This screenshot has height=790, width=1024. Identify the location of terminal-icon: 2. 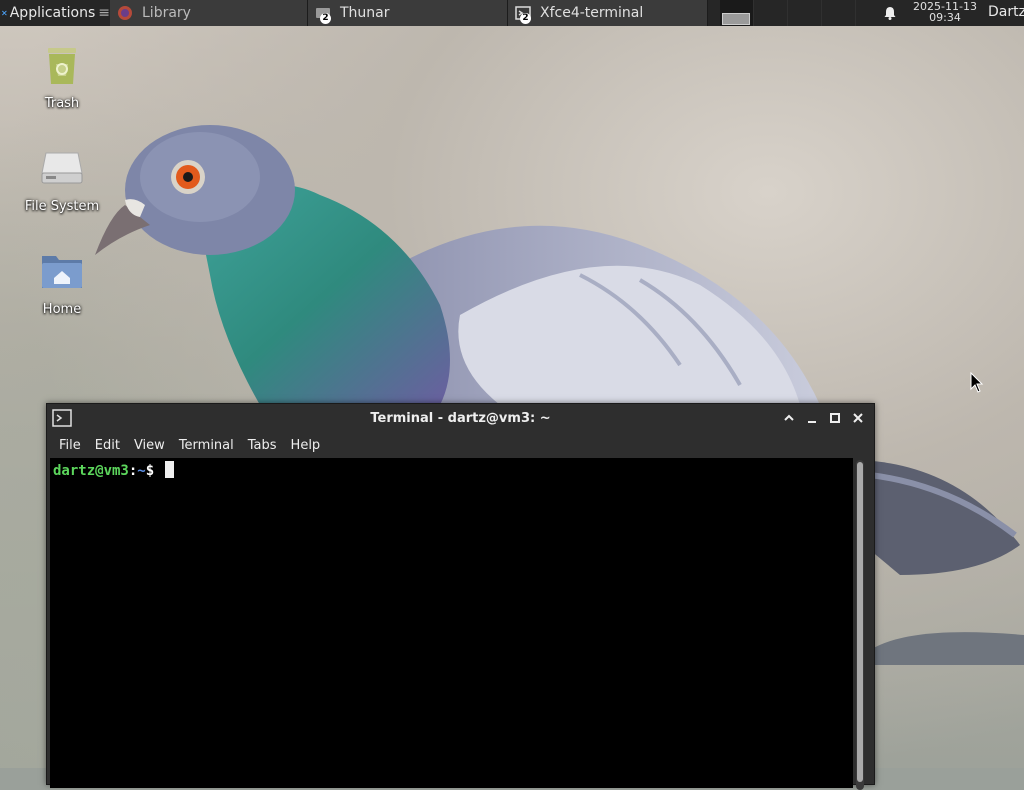
(523, 14).